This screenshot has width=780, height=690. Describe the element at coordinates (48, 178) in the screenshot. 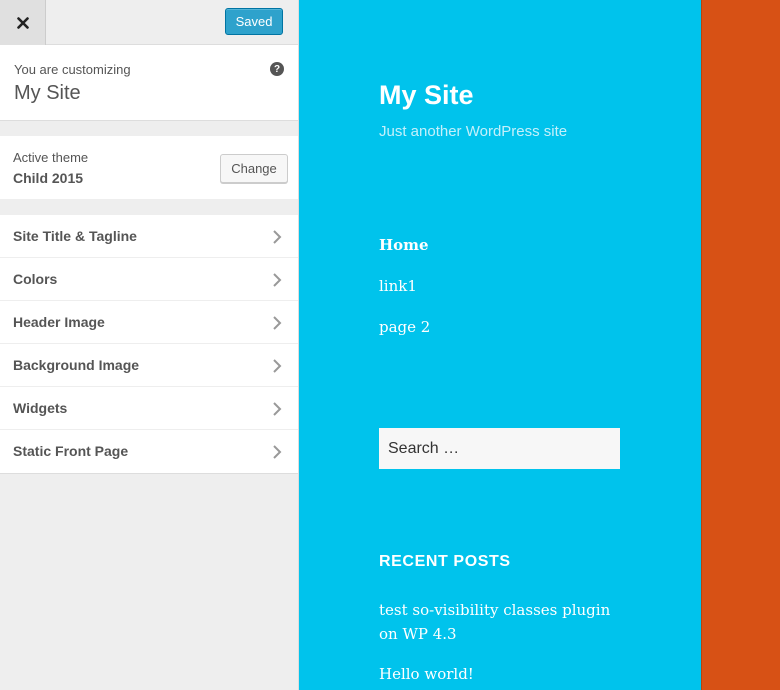

I see `theme-name: Child 2015` at that location.